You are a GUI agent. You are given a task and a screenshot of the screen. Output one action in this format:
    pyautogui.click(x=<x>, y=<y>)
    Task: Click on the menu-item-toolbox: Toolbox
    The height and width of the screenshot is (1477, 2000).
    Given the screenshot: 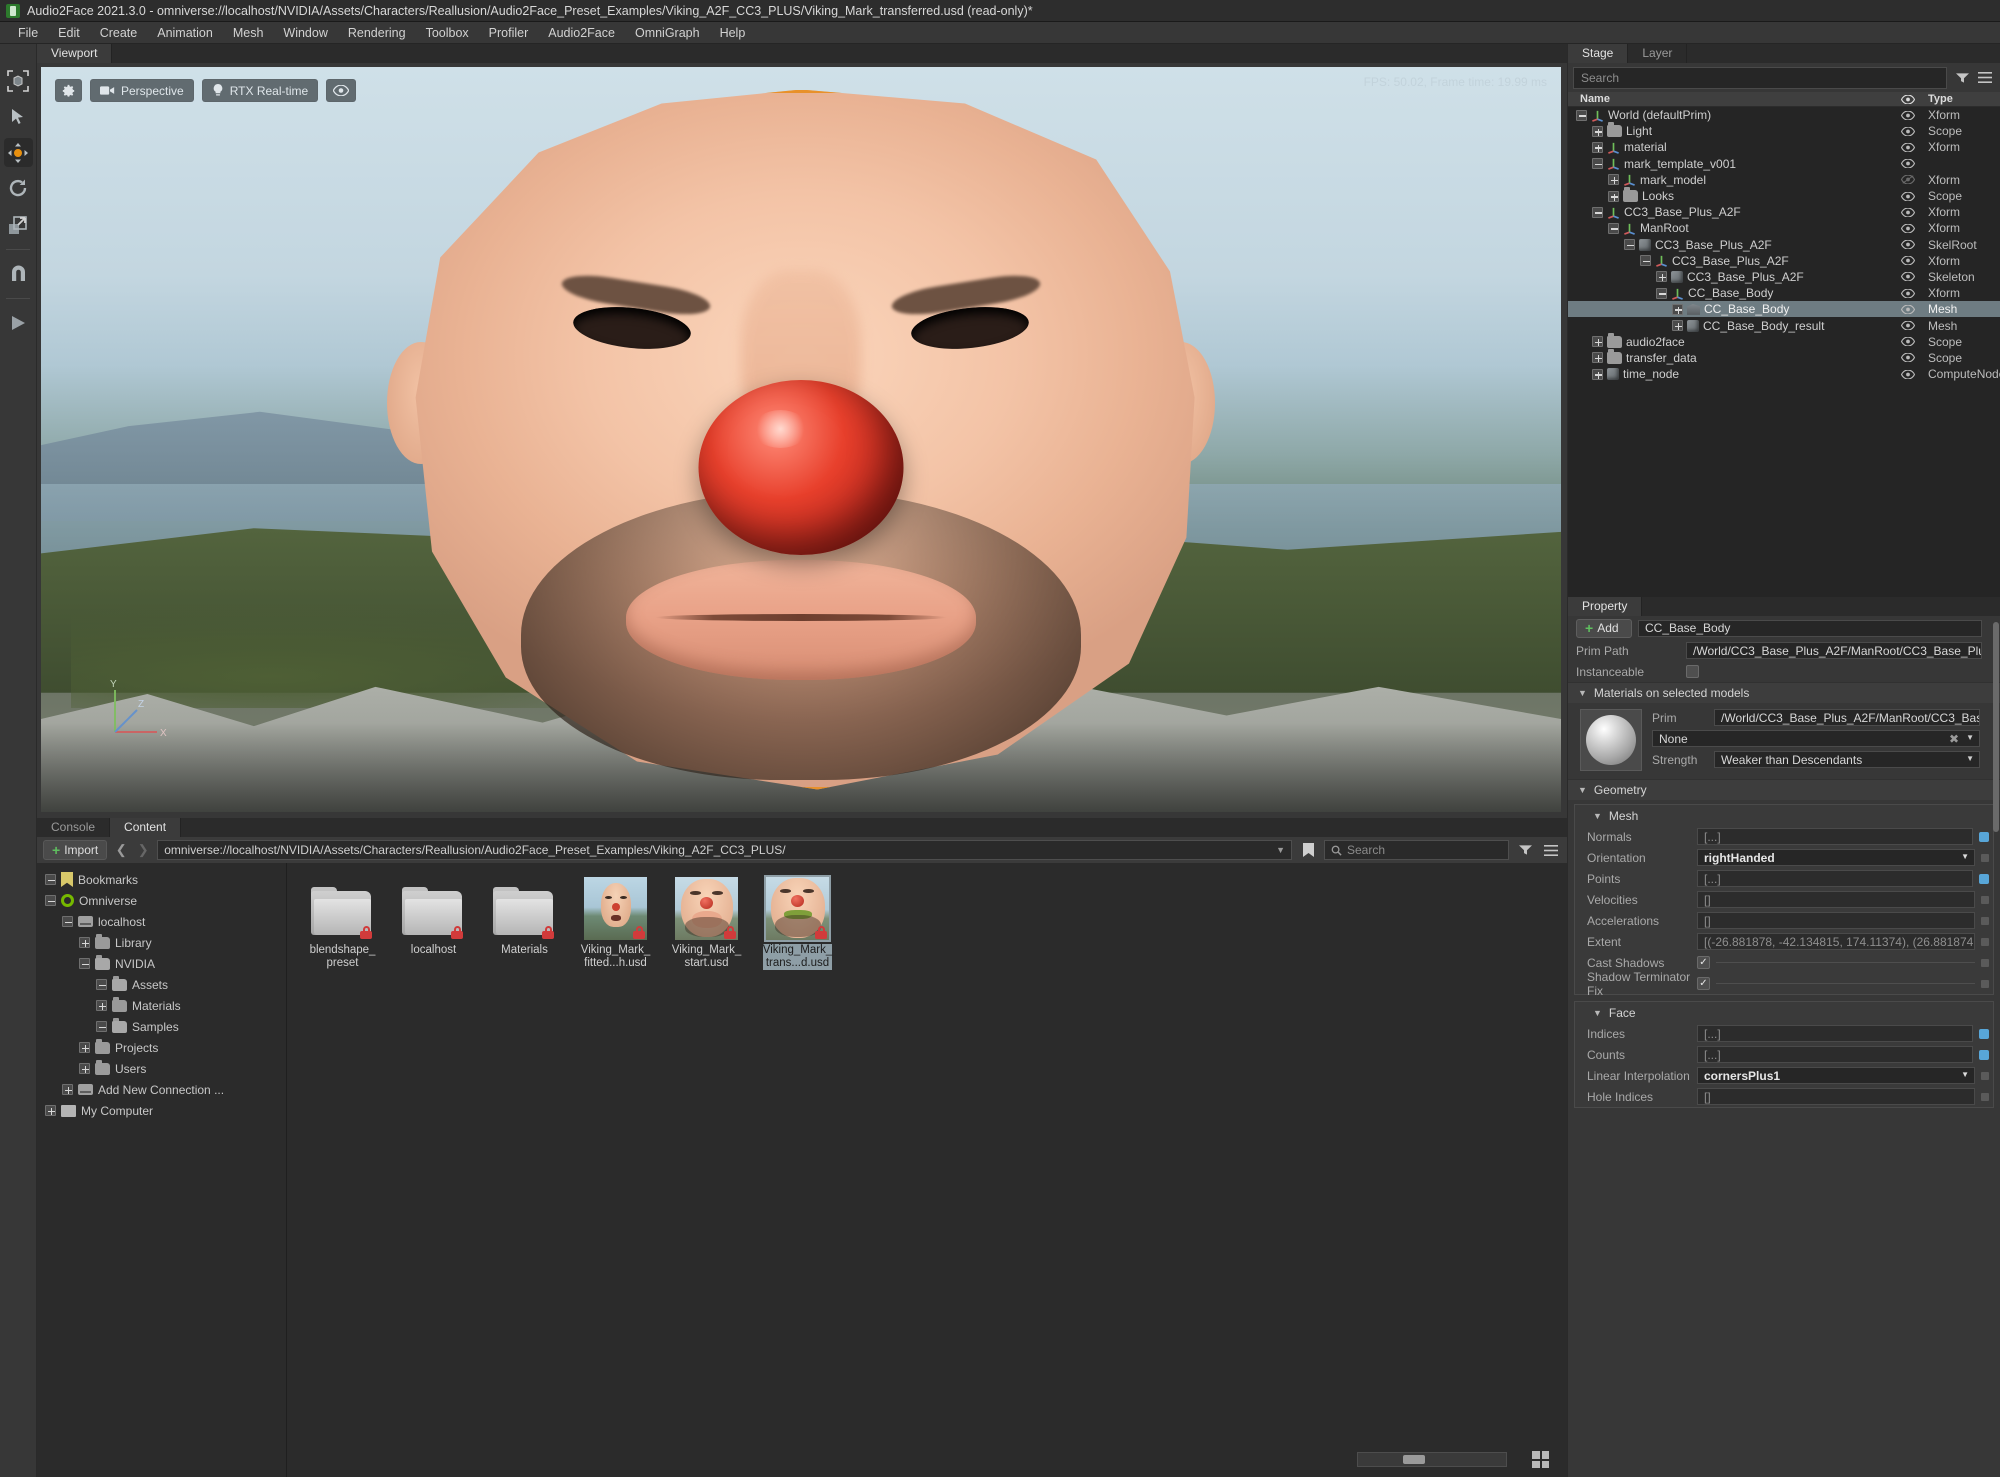 What is the action you would take?
    pyautogui.click(x=447, y=33)
    